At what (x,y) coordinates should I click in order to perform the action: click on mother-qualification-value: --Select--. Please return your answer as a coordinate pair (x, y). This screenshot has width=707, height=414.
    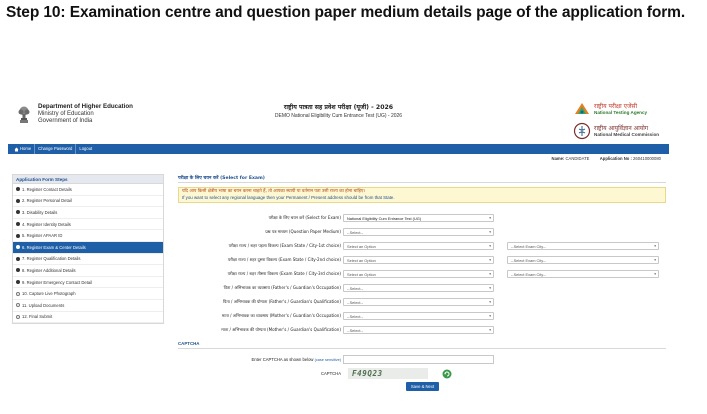
    Looking at the image, I should click on (355, 330).